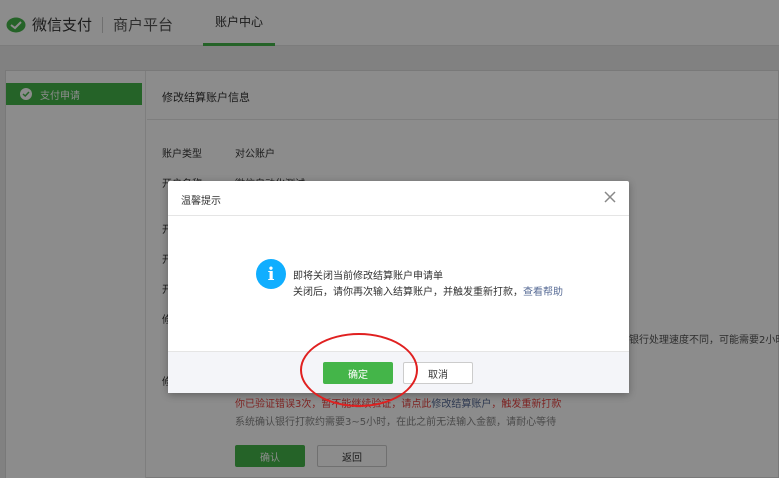 The width and height of the screenshot is (779, 478). Describe the element at coordinates (398, 198) in the screenshot. I see `dialog-header: 温馨提示` at that location.